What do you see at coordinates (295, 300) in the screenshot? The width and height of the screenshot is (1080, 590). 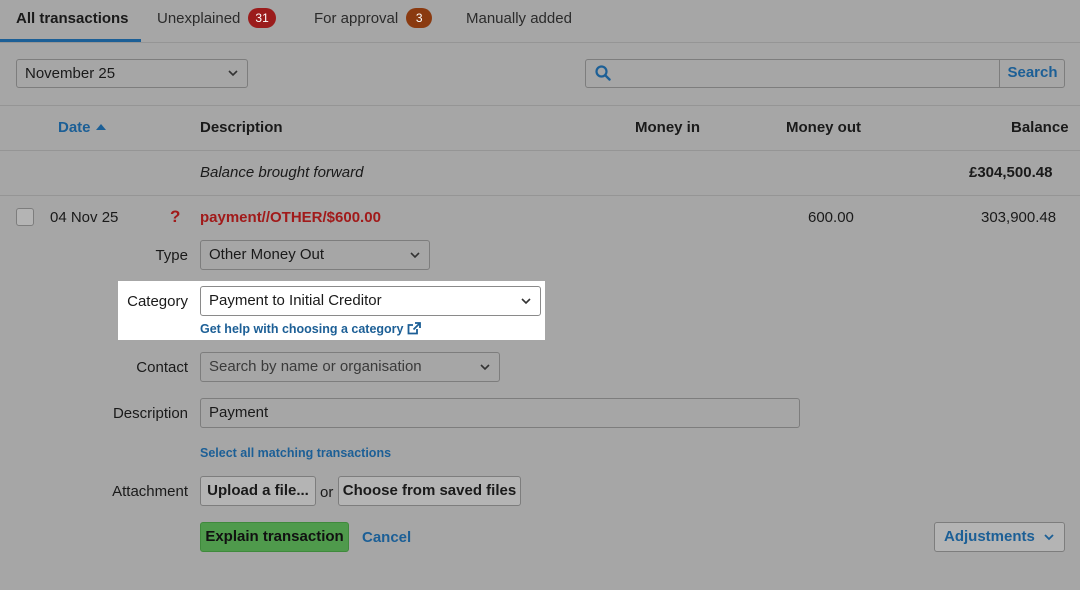 I see `category-select-value: Payment to Initial Creditor` at bounding box center [295, 300].